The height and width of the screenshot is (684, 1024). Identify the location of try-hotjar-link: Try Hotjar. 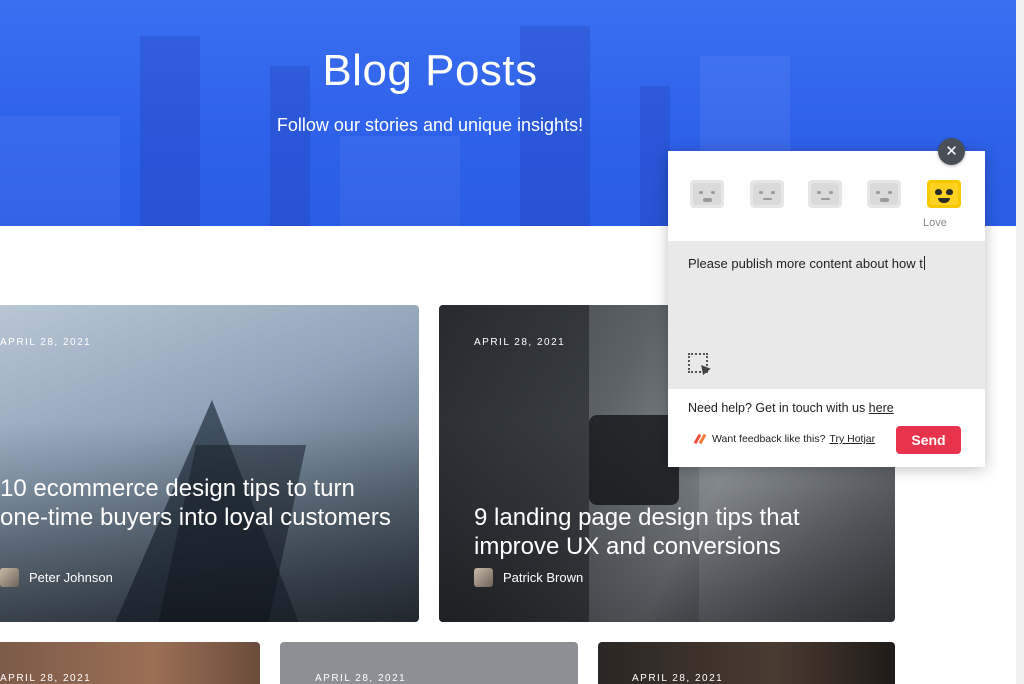
(852, 439).